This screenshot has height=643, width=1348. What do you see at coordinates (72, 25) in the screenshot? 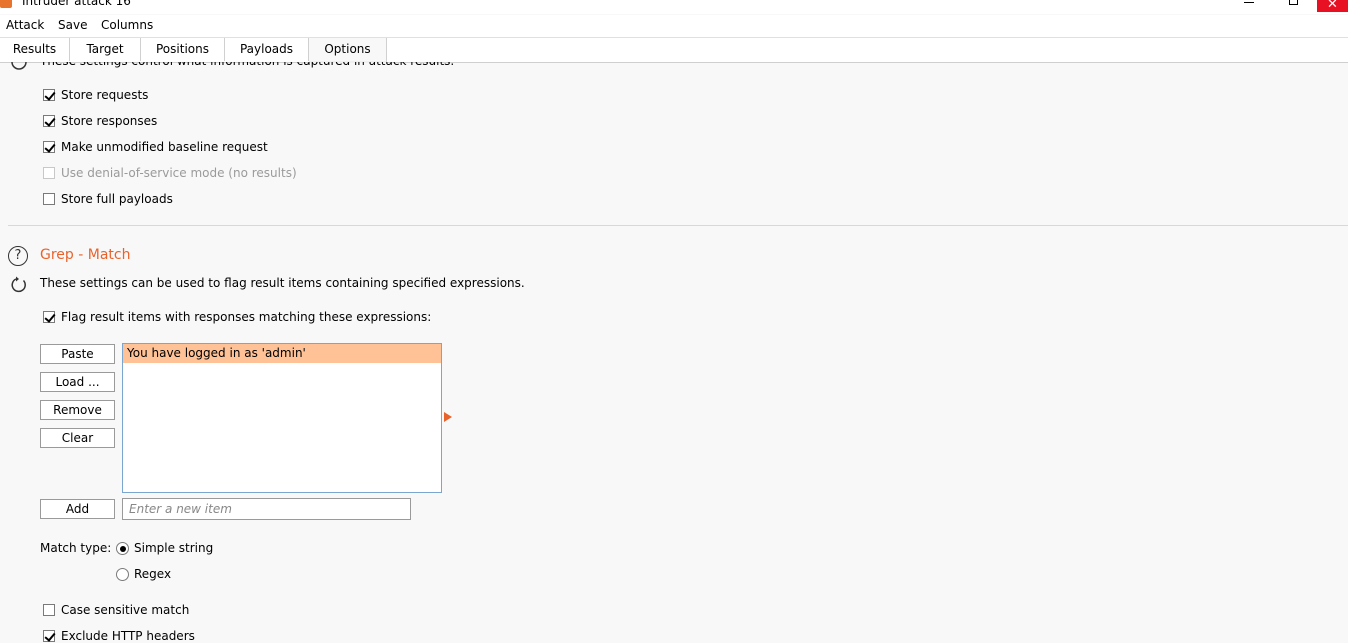
I see `menu-save: Save` at bounding box center [72, 25].